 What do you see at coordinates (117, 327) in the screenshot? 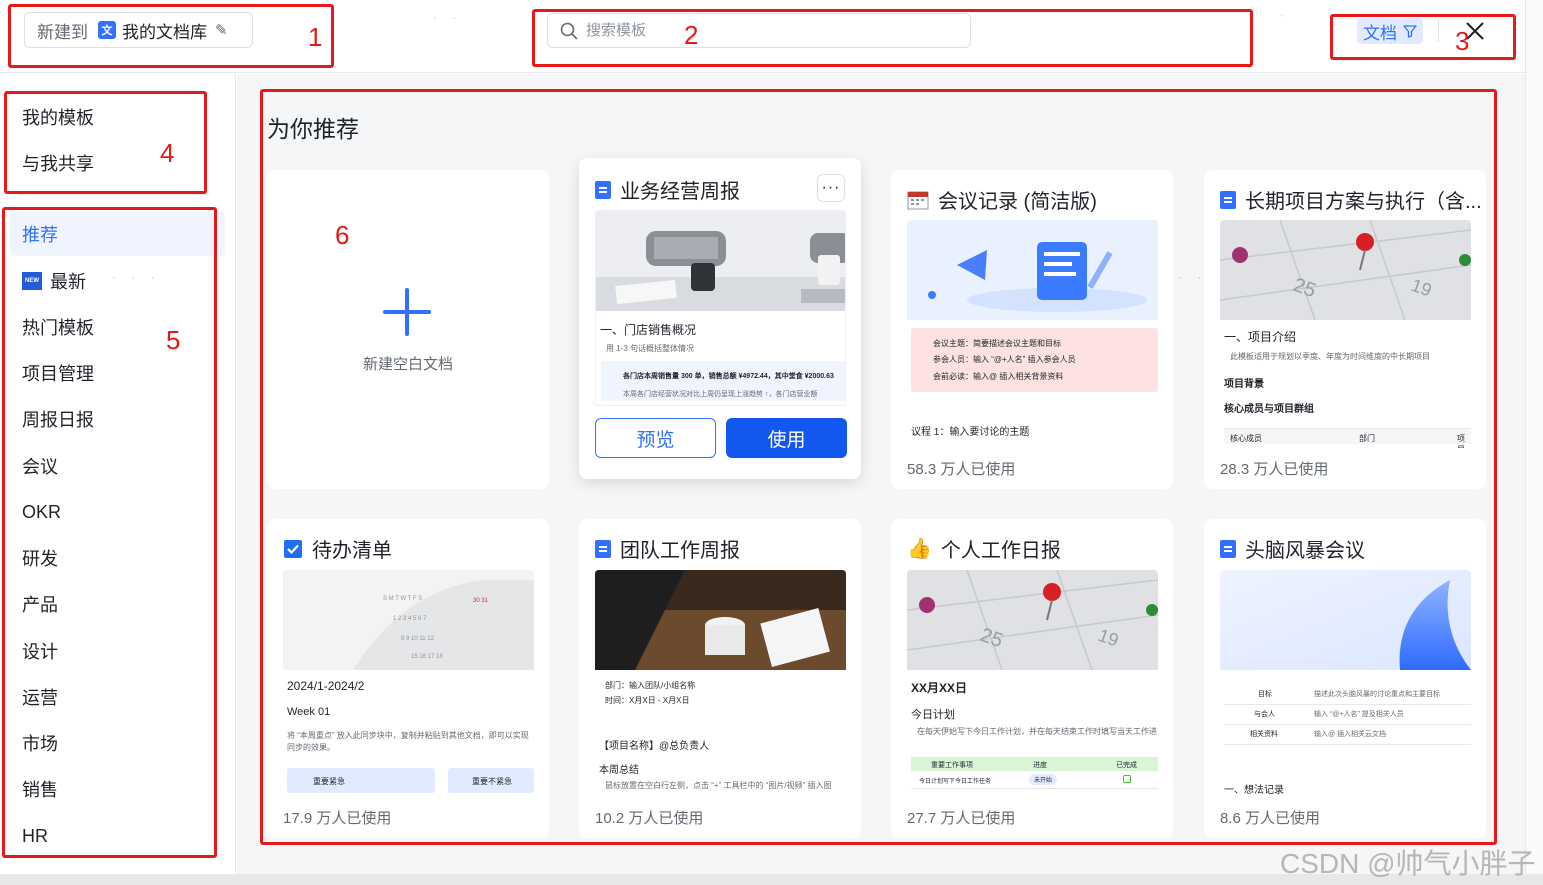
I see `sidebar-category-hot: 热门模板` at bounding box center [117, 327].